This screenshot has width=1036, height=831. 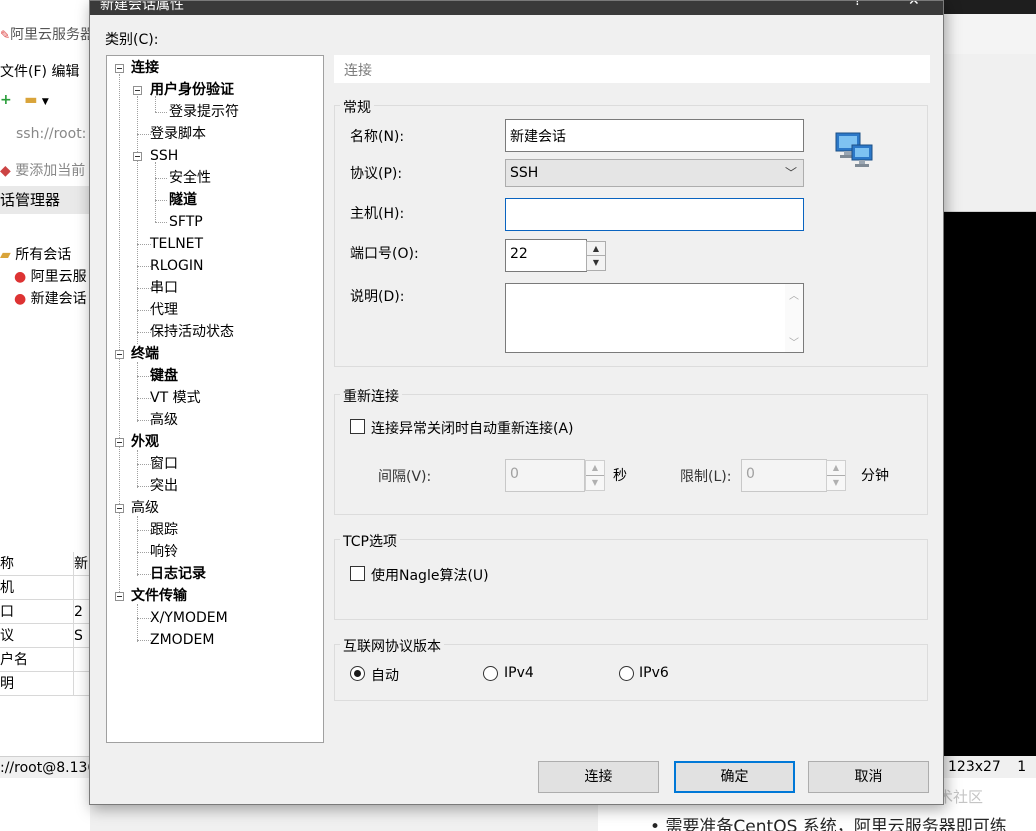 What do you see at coordinates (990, 34) in the screenshot?
I see `bg-right-header` at bounding box center [990, 34].